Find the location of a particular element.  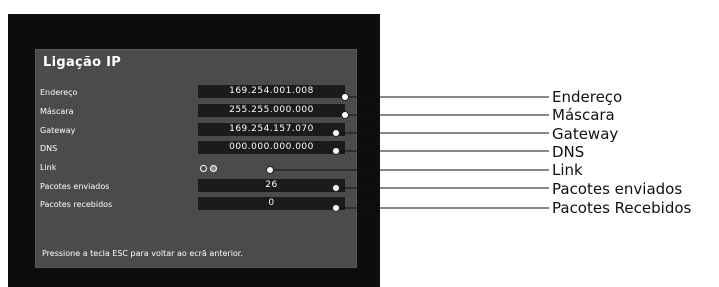

callout-label-link: Link is located at coordinates (567, 170).